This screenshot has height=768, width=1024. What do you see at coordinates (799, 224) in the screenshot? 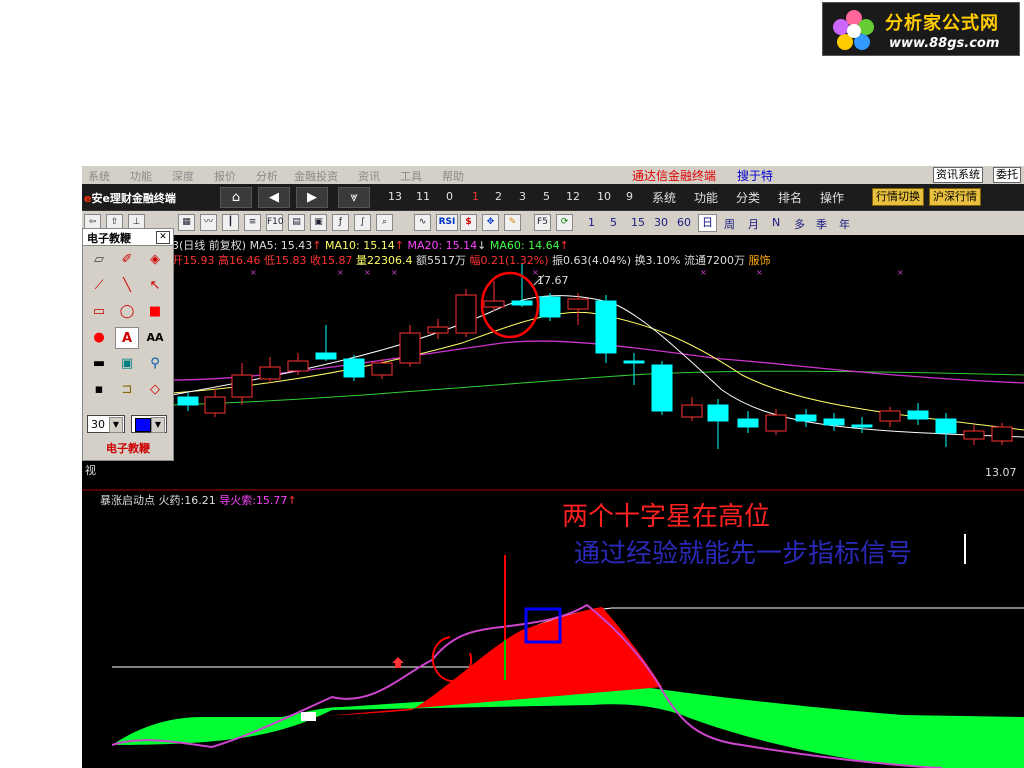
I see `period-multi: 多` at bounding box center [799, 224].